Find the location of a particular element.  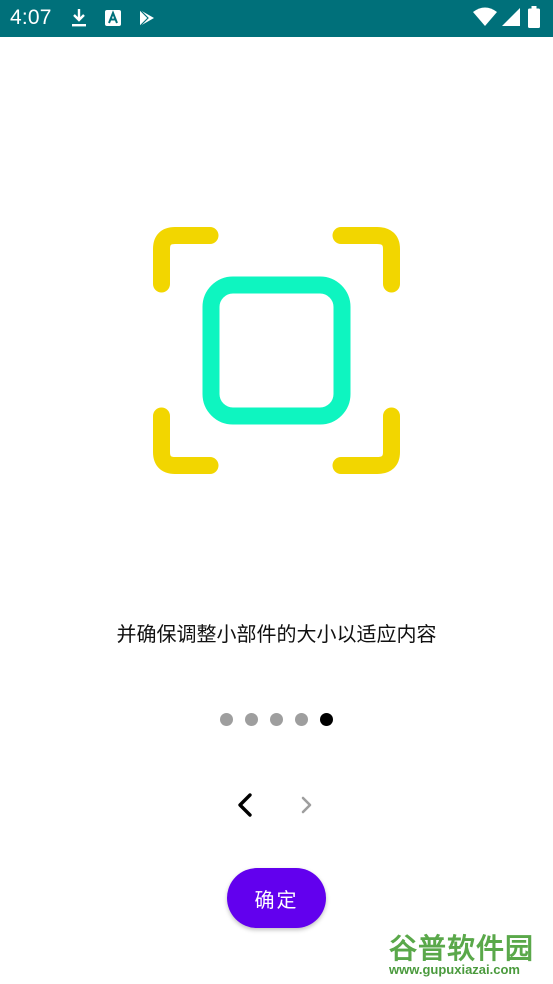

next-button is located at coordinates (308, 805).